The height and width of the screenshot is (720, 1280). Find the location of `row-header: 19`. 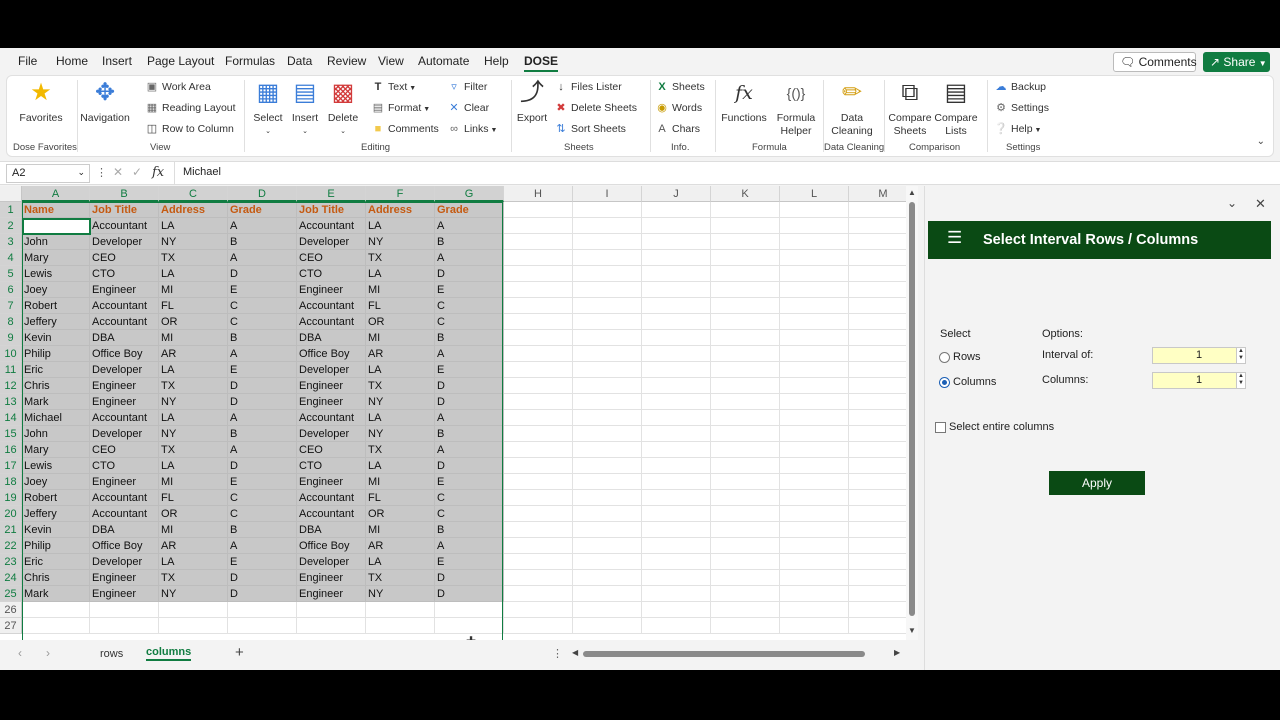

row-header: 19 is located at coordinates (11, 498).